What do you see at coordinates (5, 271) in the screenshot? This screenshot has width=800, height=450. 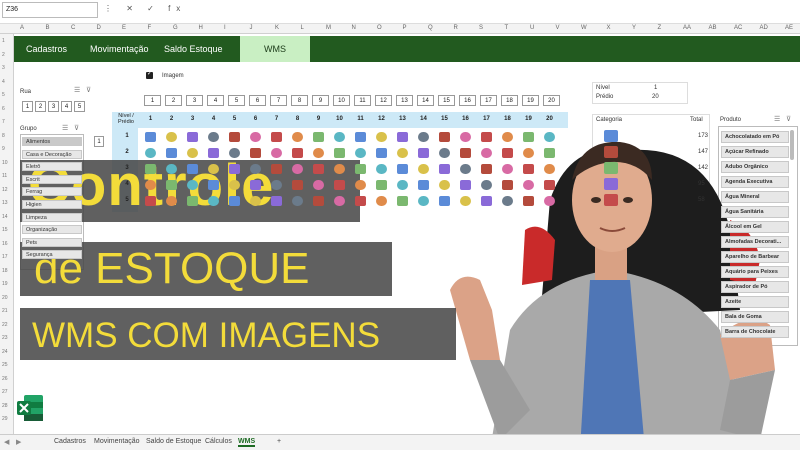 I see `row-header: 18` at bounding box center [5, 271].